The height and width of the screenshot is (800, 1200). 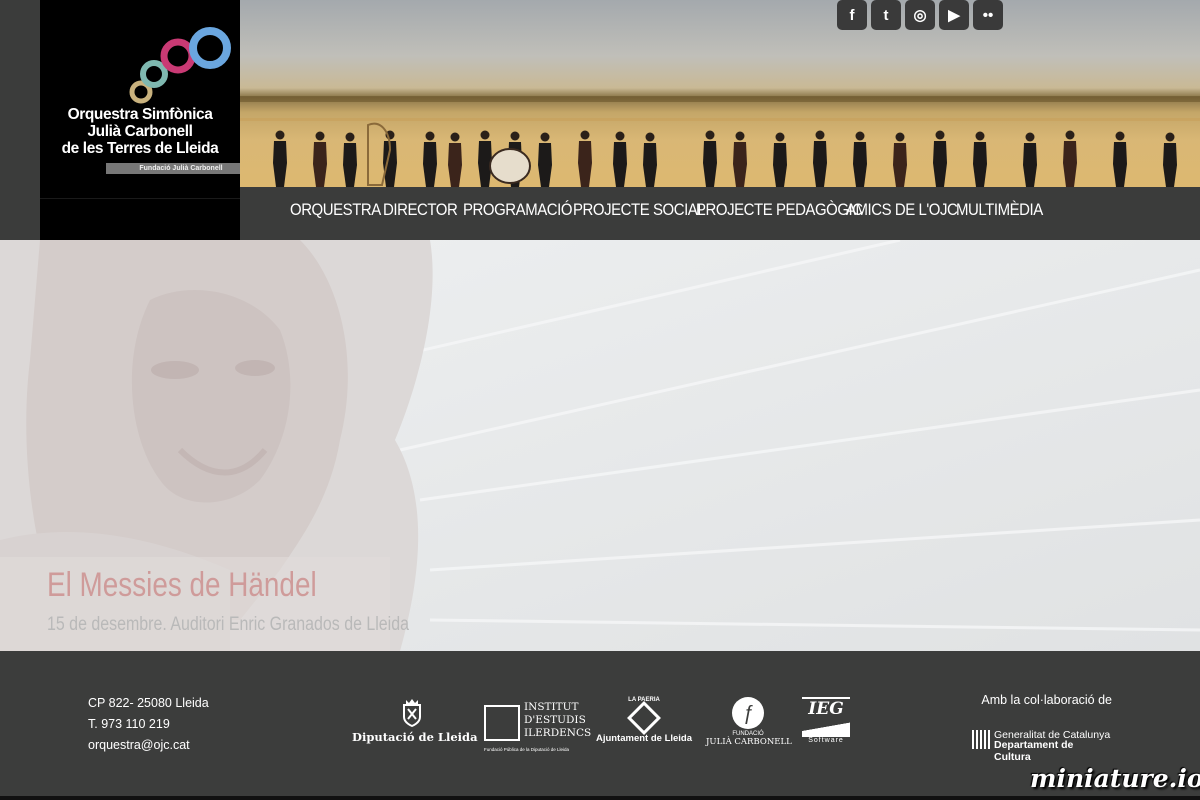 I want to click on logo-foundation-label: Fundació Julià Carbonell, so click(x=181, y=168).